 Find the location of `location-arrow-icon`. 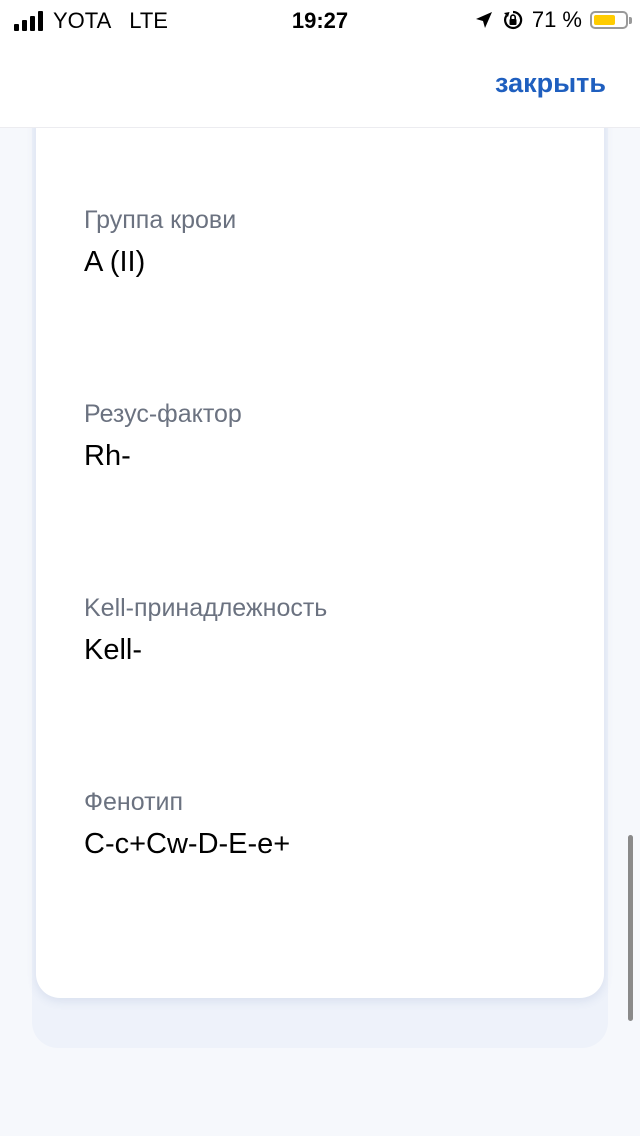

location-arrow-icon is located at coordinates (483, 20).